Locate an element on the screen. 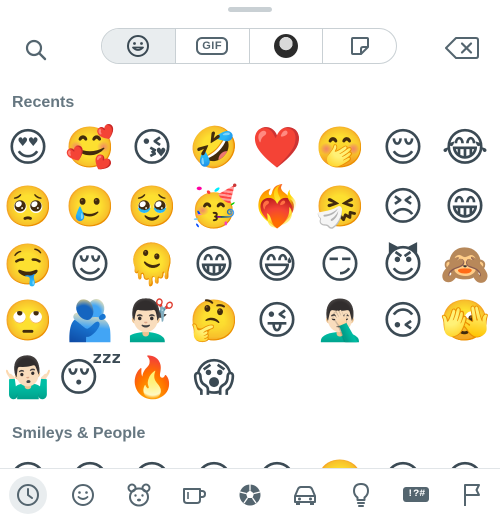 Image resolution: width=500 pixels, height=520 pixels. emoji-button: 🤣 is located at coordinates (214, 148).